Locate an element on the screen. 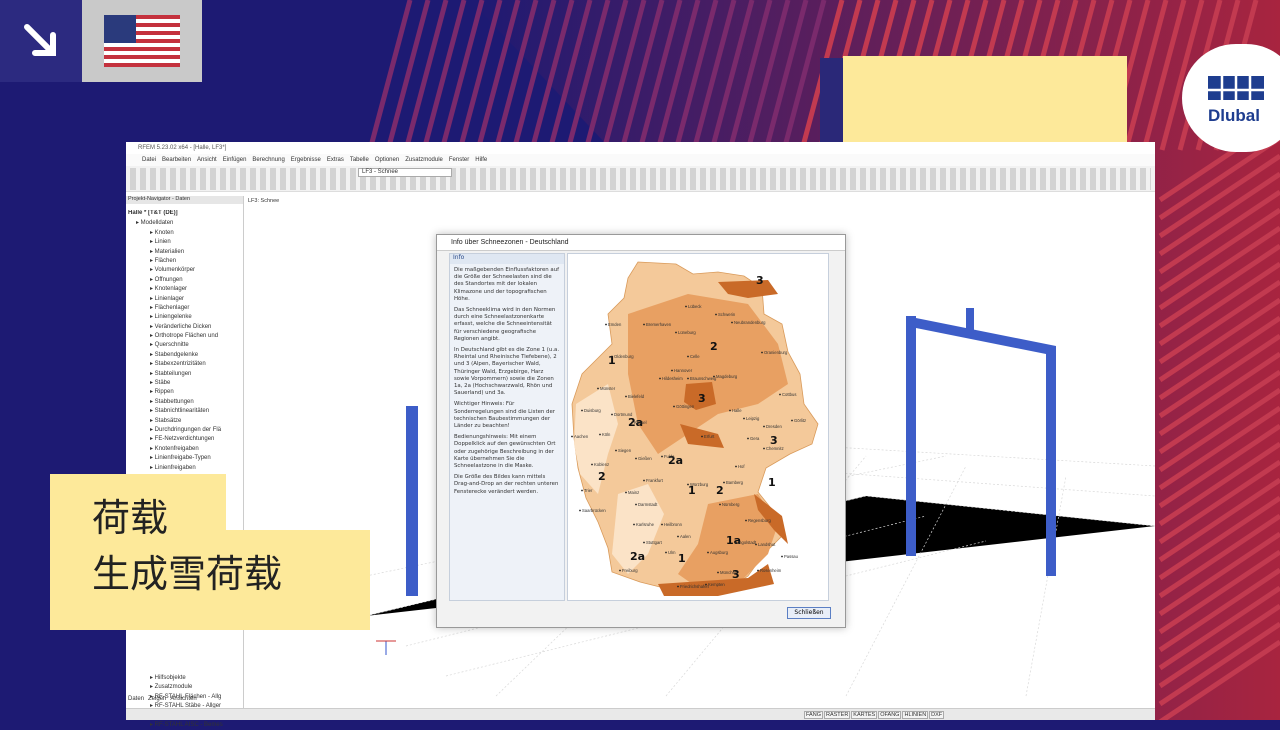 This screenshot has height=730, width=1280. tree-item: ▸ Stabteilungen is located at coordinates (182, 374).